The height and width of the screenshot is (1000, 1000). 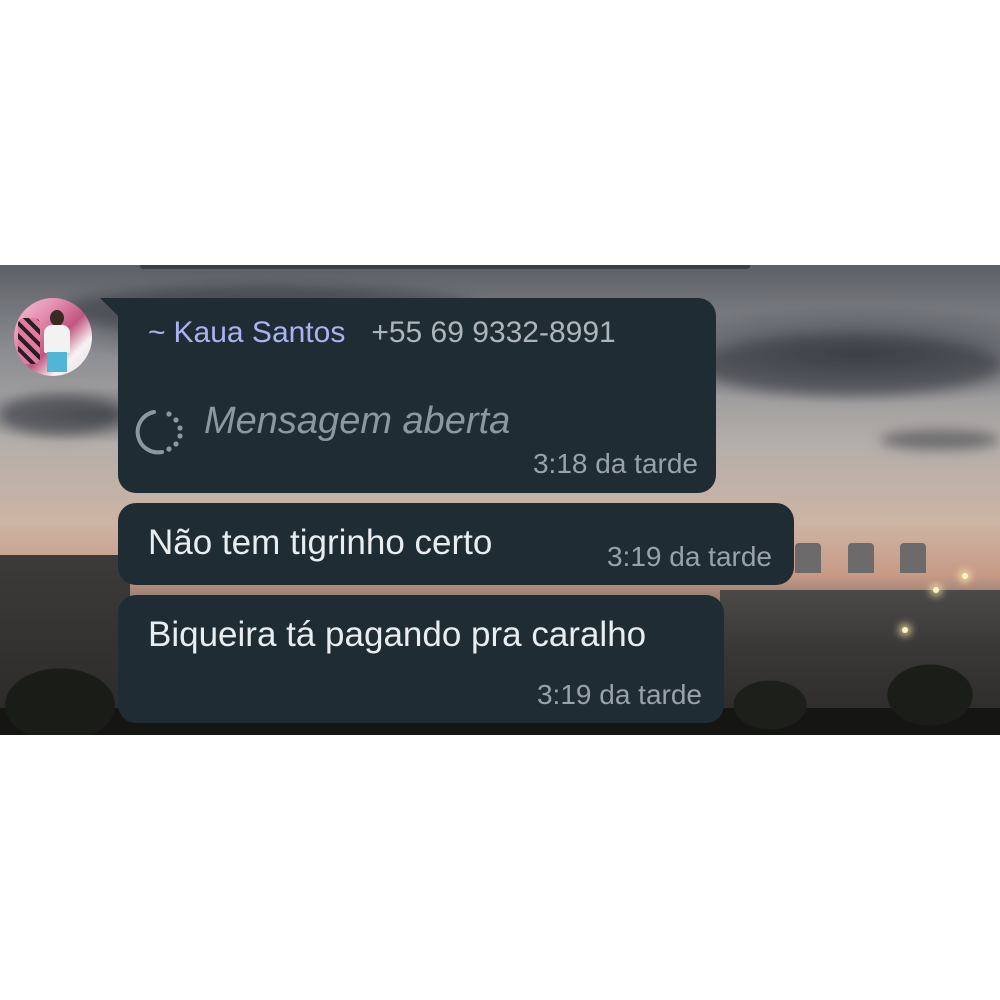 What do you see at coordinates (397, 634) in the screenshot?
I see `message-text: Biqueira tá pagando pra caralho` at bounding box center [397, 634].